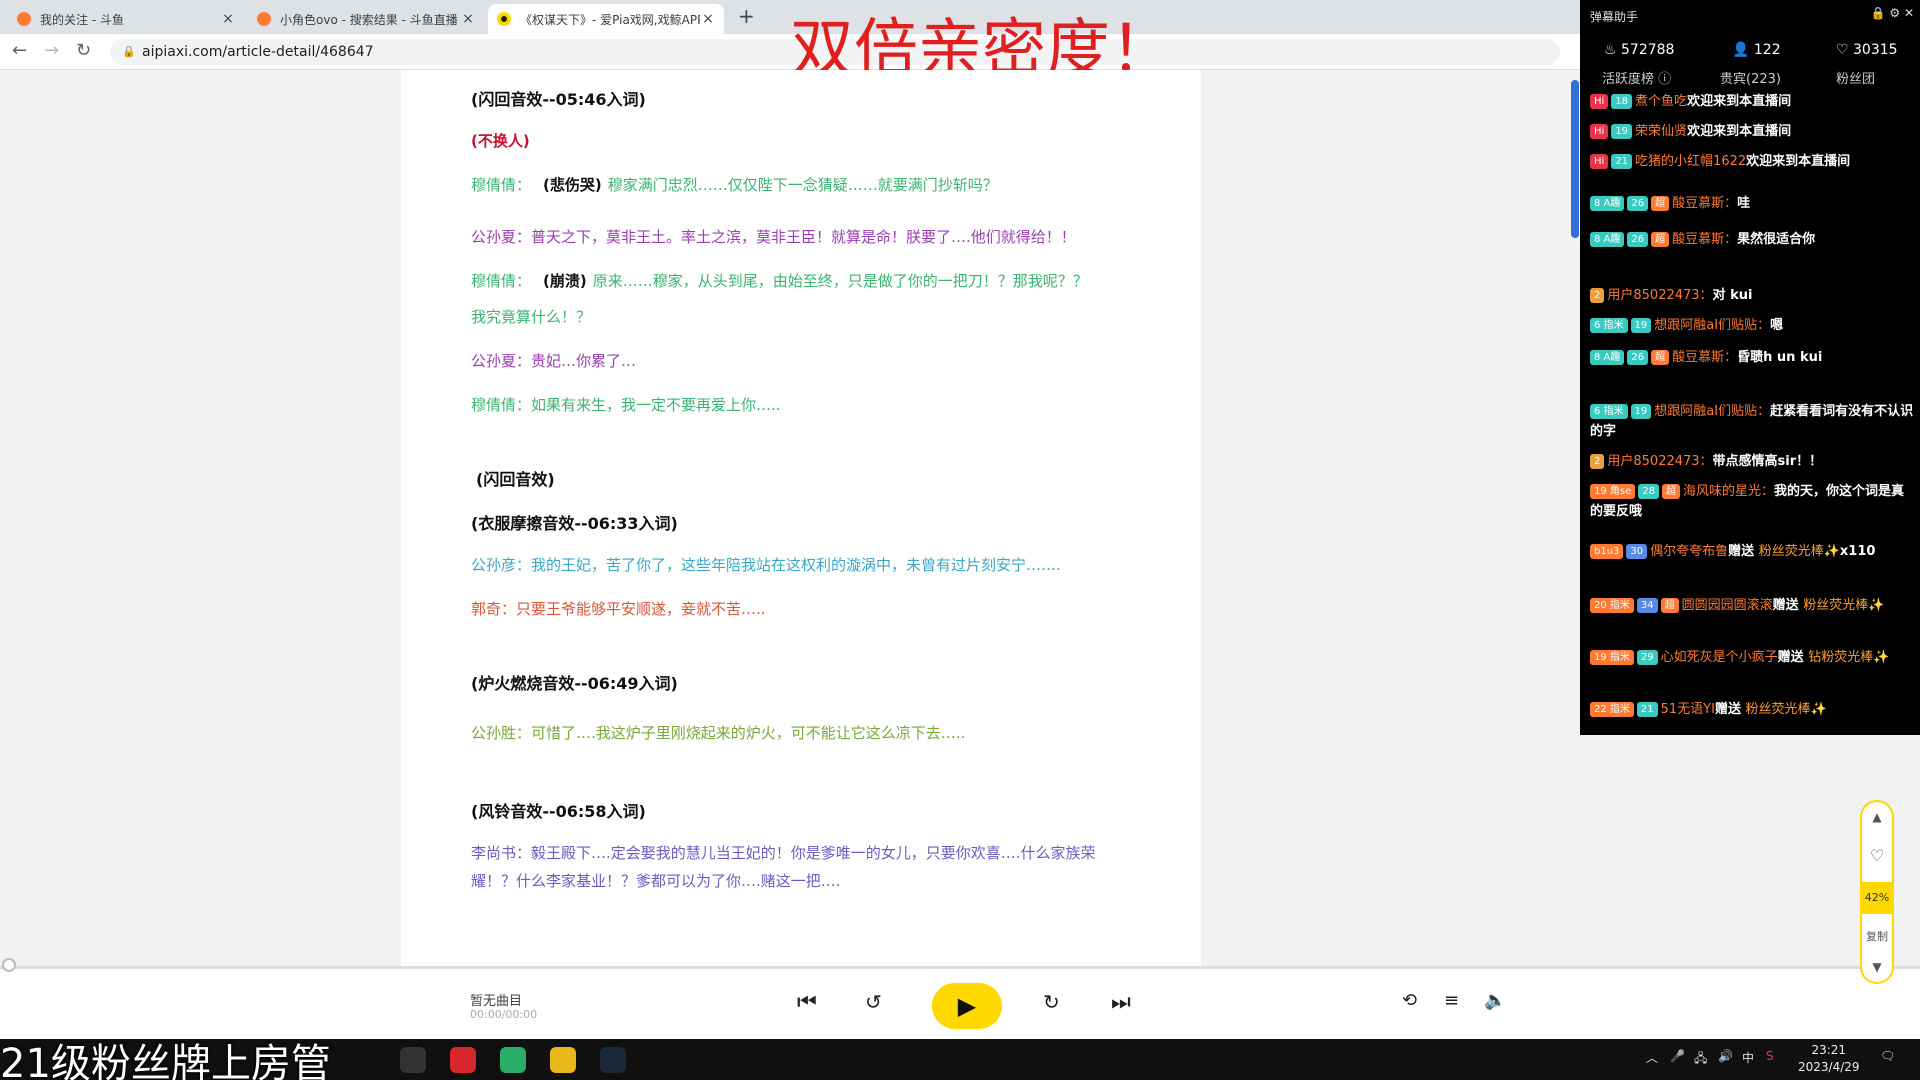 This screenshot has width=1920, height=1080. I want to click on volume-icon: 🔈, so click(1495, 1000).